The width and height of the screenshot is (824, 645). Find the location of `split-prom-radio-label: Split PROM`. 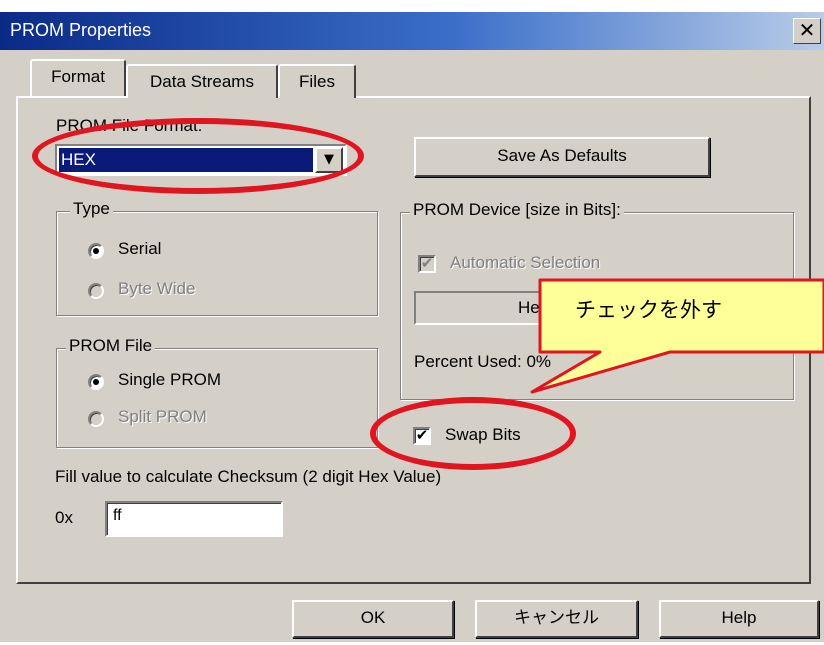

split-prom-radio-label: Split PROM is located at coordinates (162, 416).